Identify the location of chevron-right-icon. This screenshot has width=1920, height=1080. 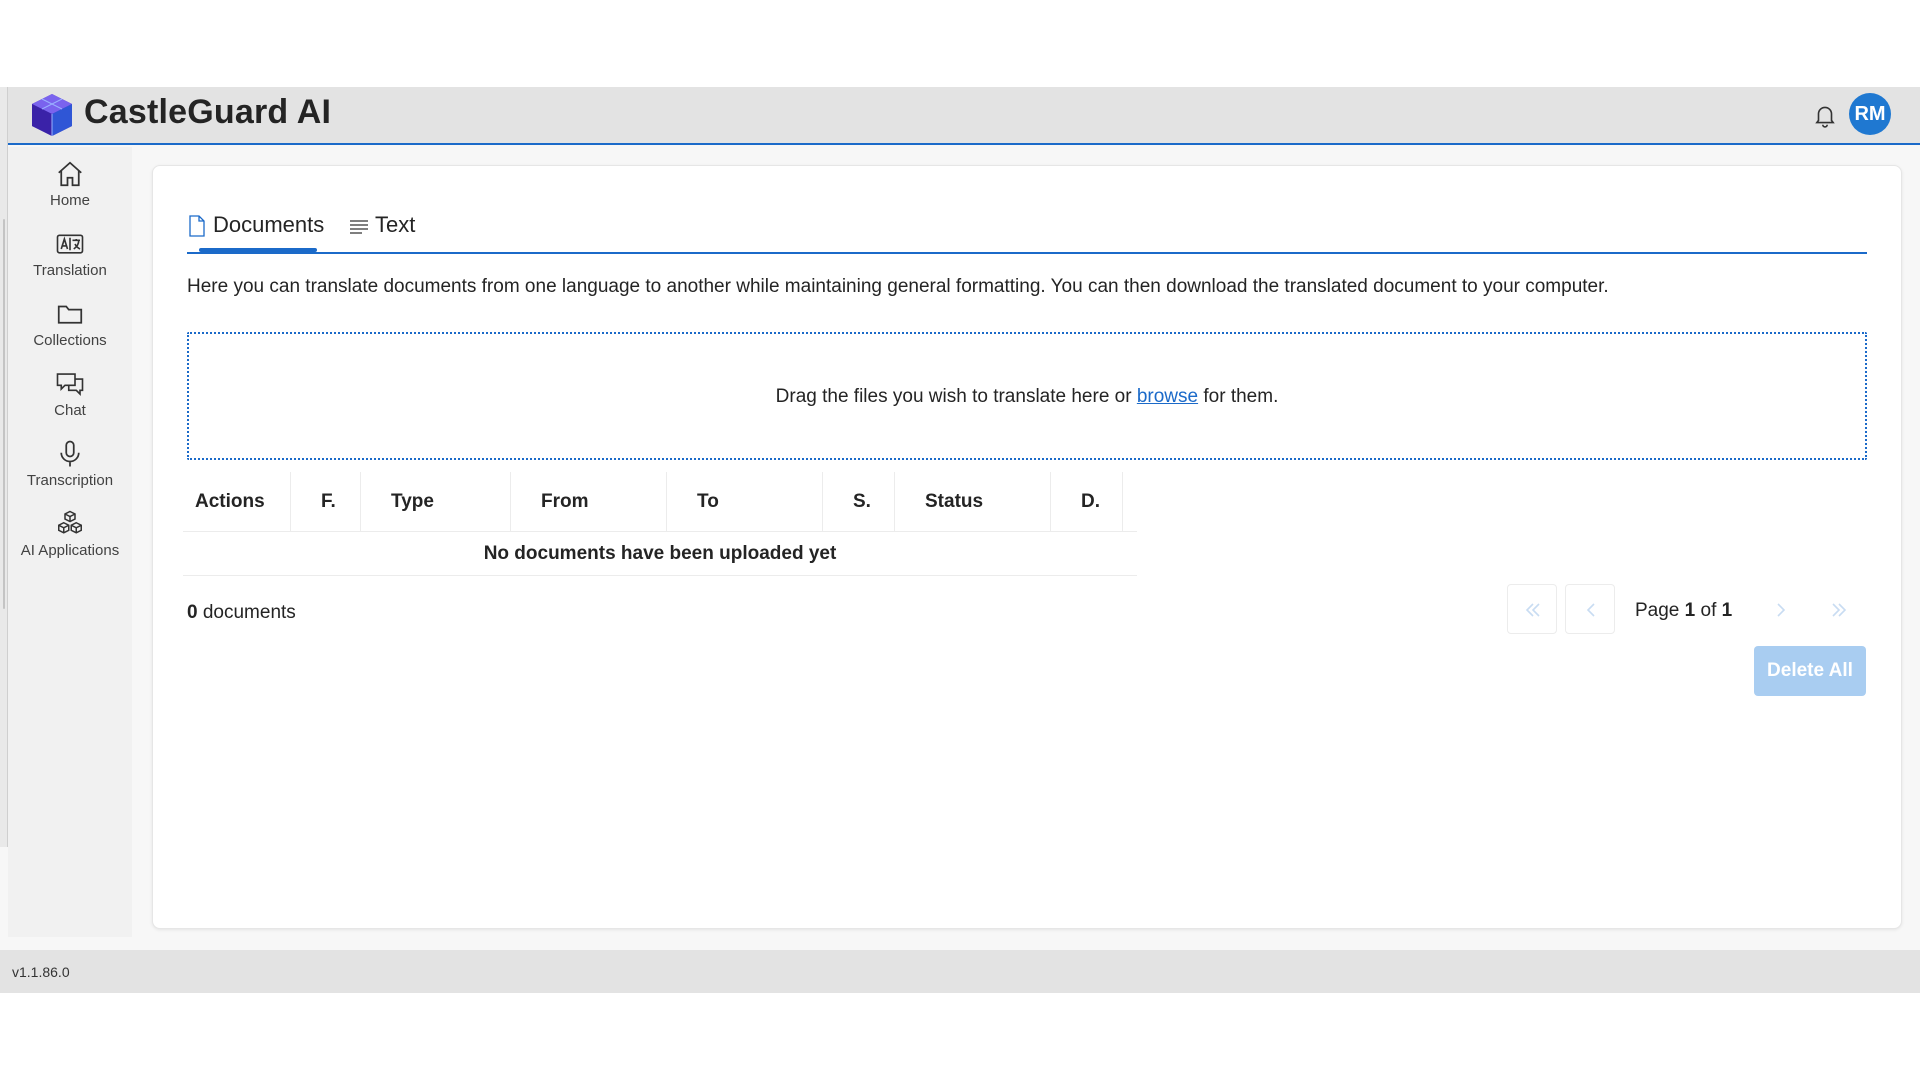
(1781, 610).